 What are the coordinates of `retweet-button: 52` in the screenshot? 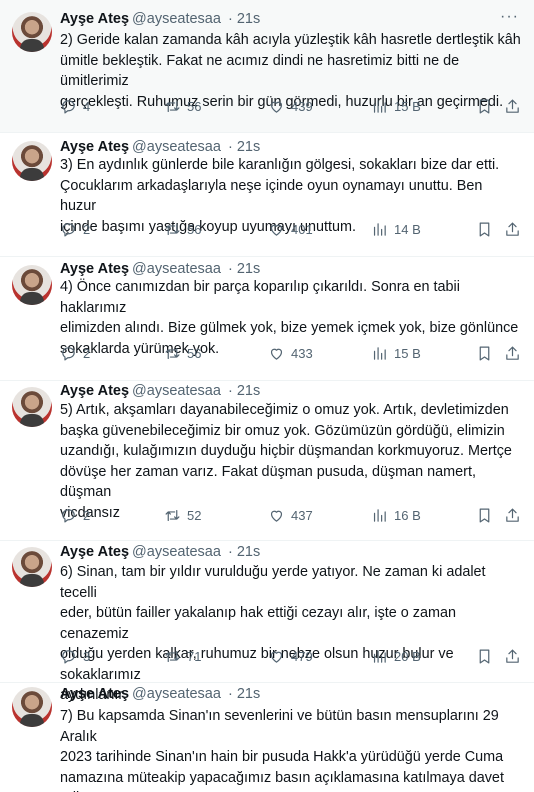 It's located at (182, 515).